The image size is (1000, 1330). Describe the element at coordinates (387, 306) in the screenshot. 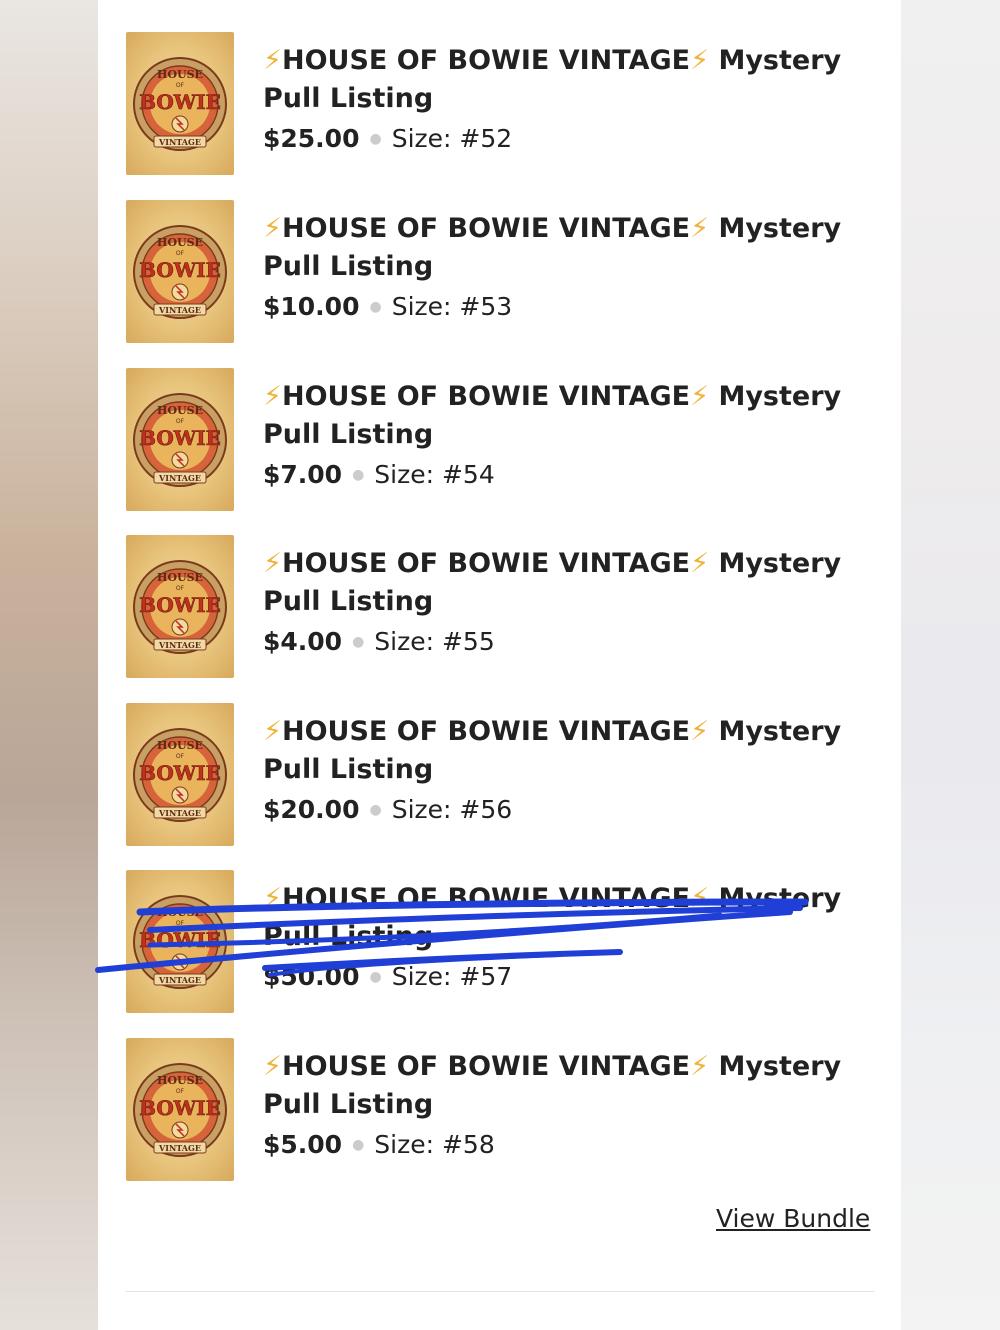

I see `item-price-line: $10.00 ● Size: #53` at that location.